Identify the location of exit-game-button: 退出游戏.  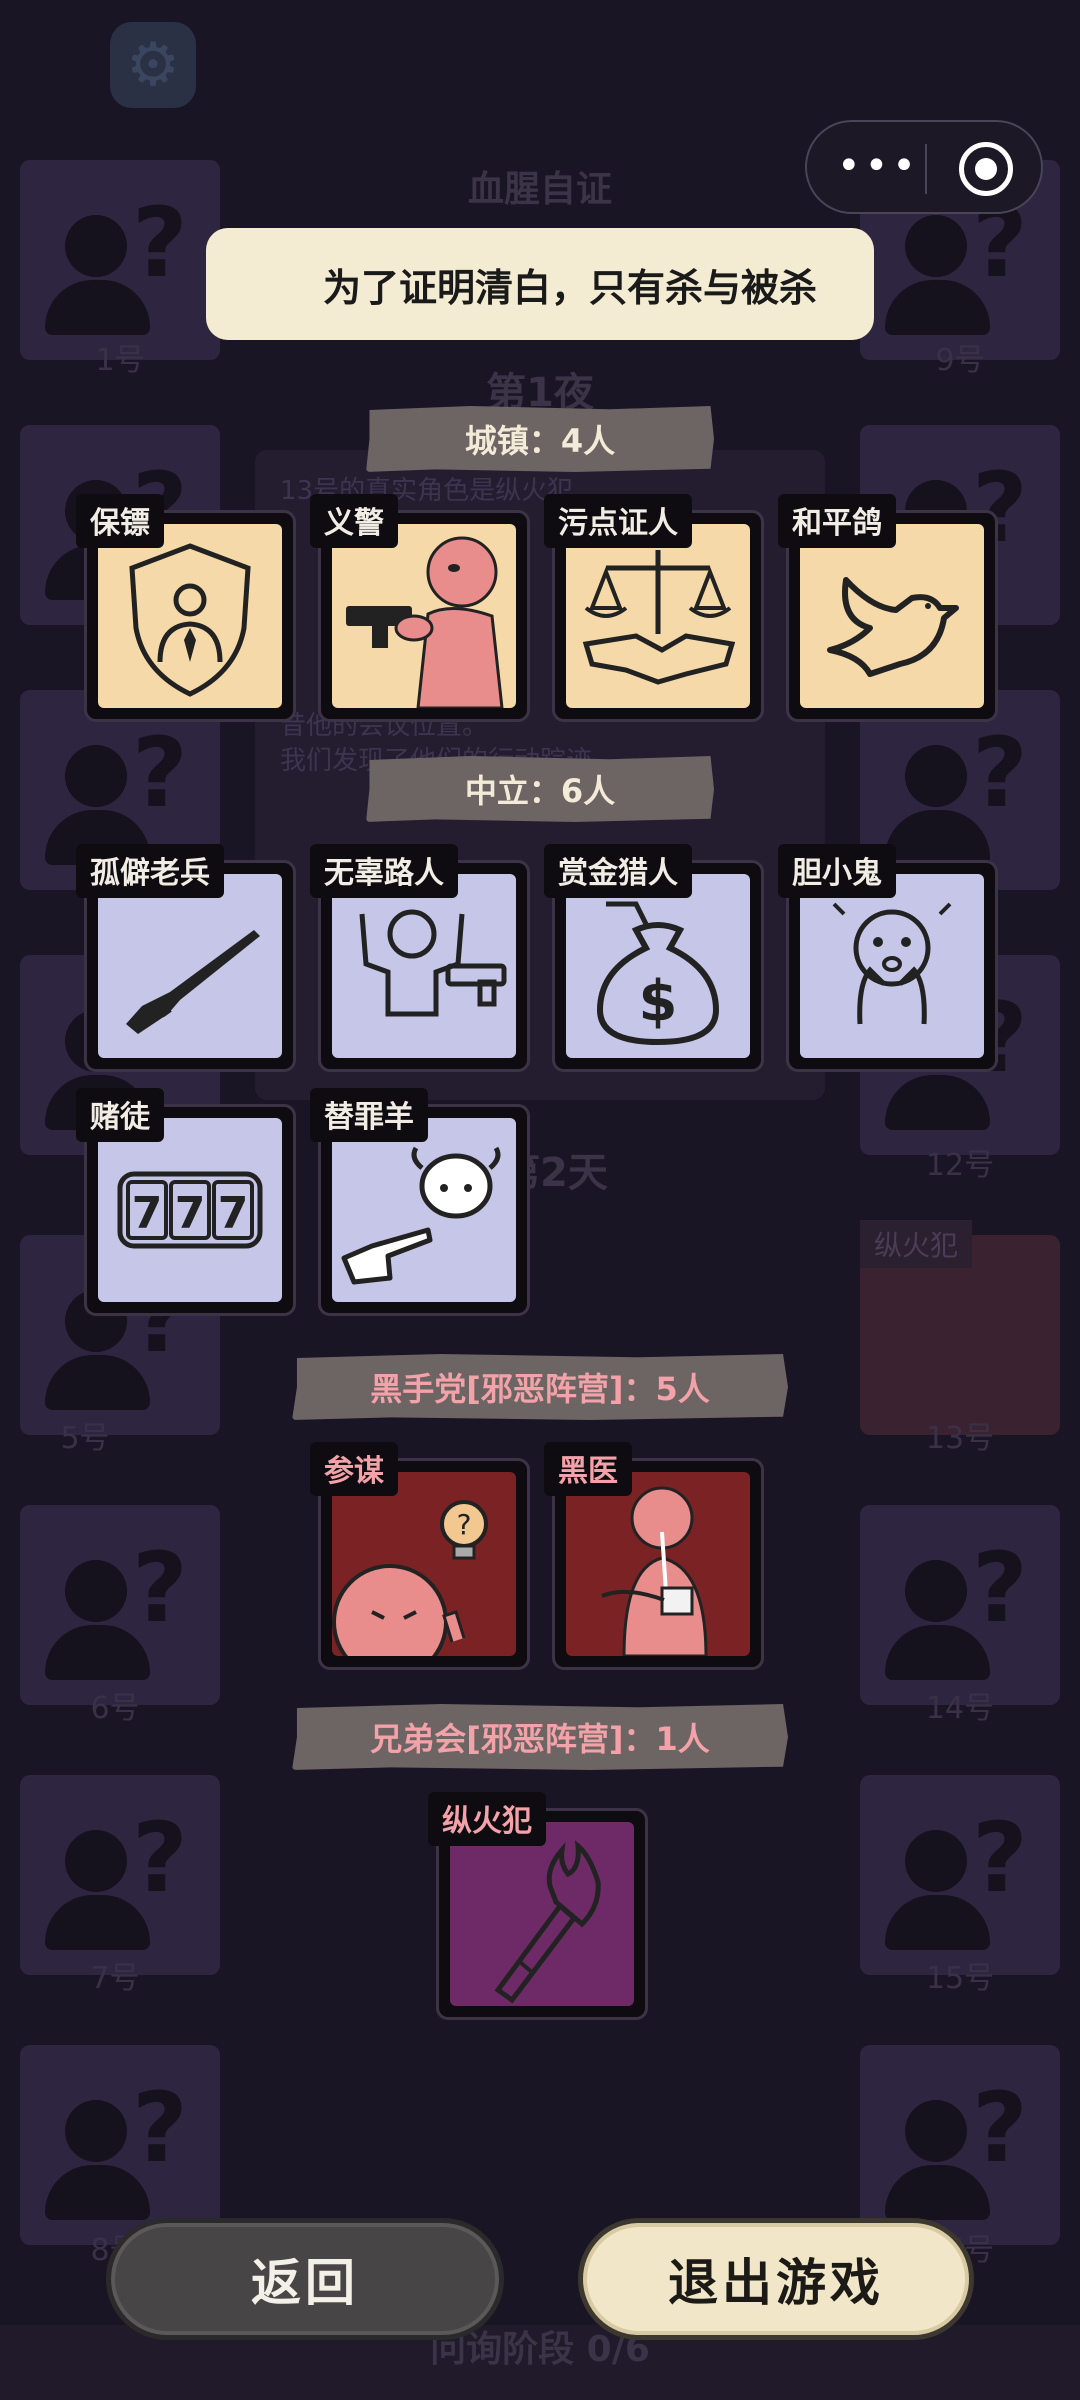
(776, 2279).